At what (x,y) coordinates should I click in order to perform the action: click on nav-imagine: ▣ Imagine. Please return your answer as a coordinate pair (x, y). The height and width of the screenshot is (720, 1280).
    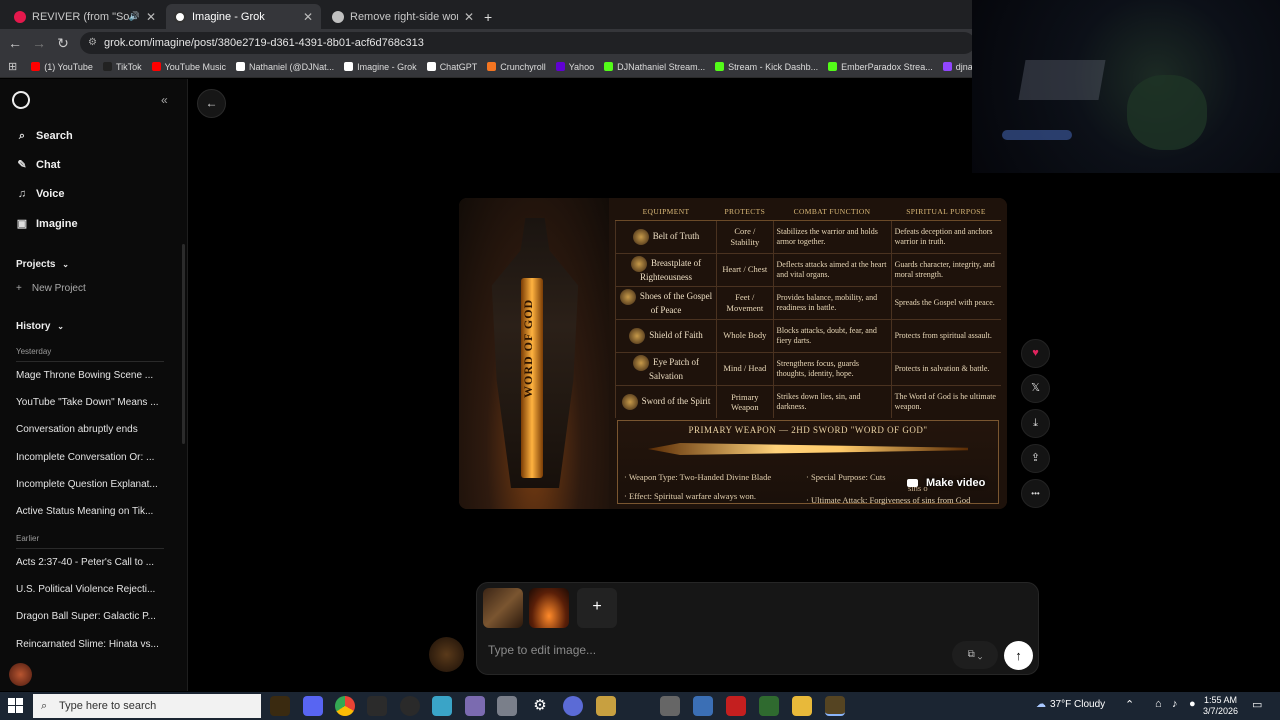
    Looking at the image, I should click on (47, 224).